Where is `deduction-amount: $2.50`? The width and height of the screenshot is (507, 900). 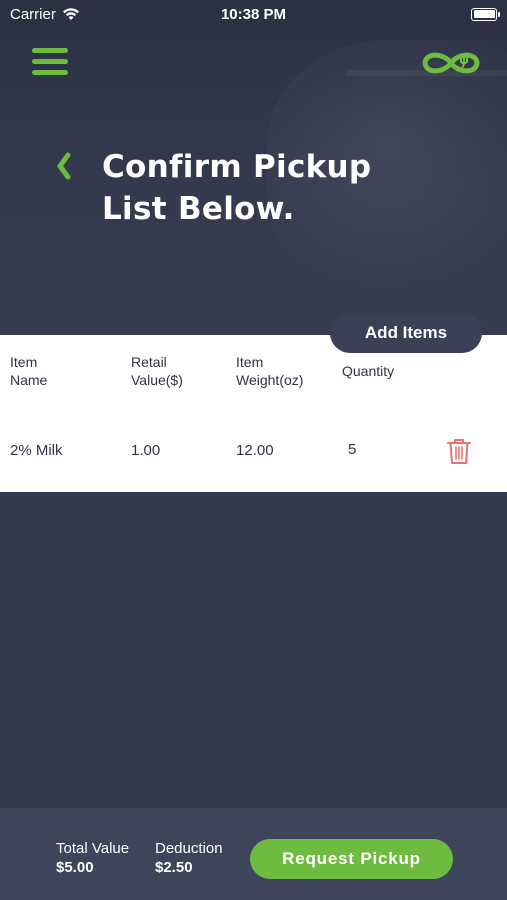
deduction-amount: $2.50 is located at coordinates (174, 867).